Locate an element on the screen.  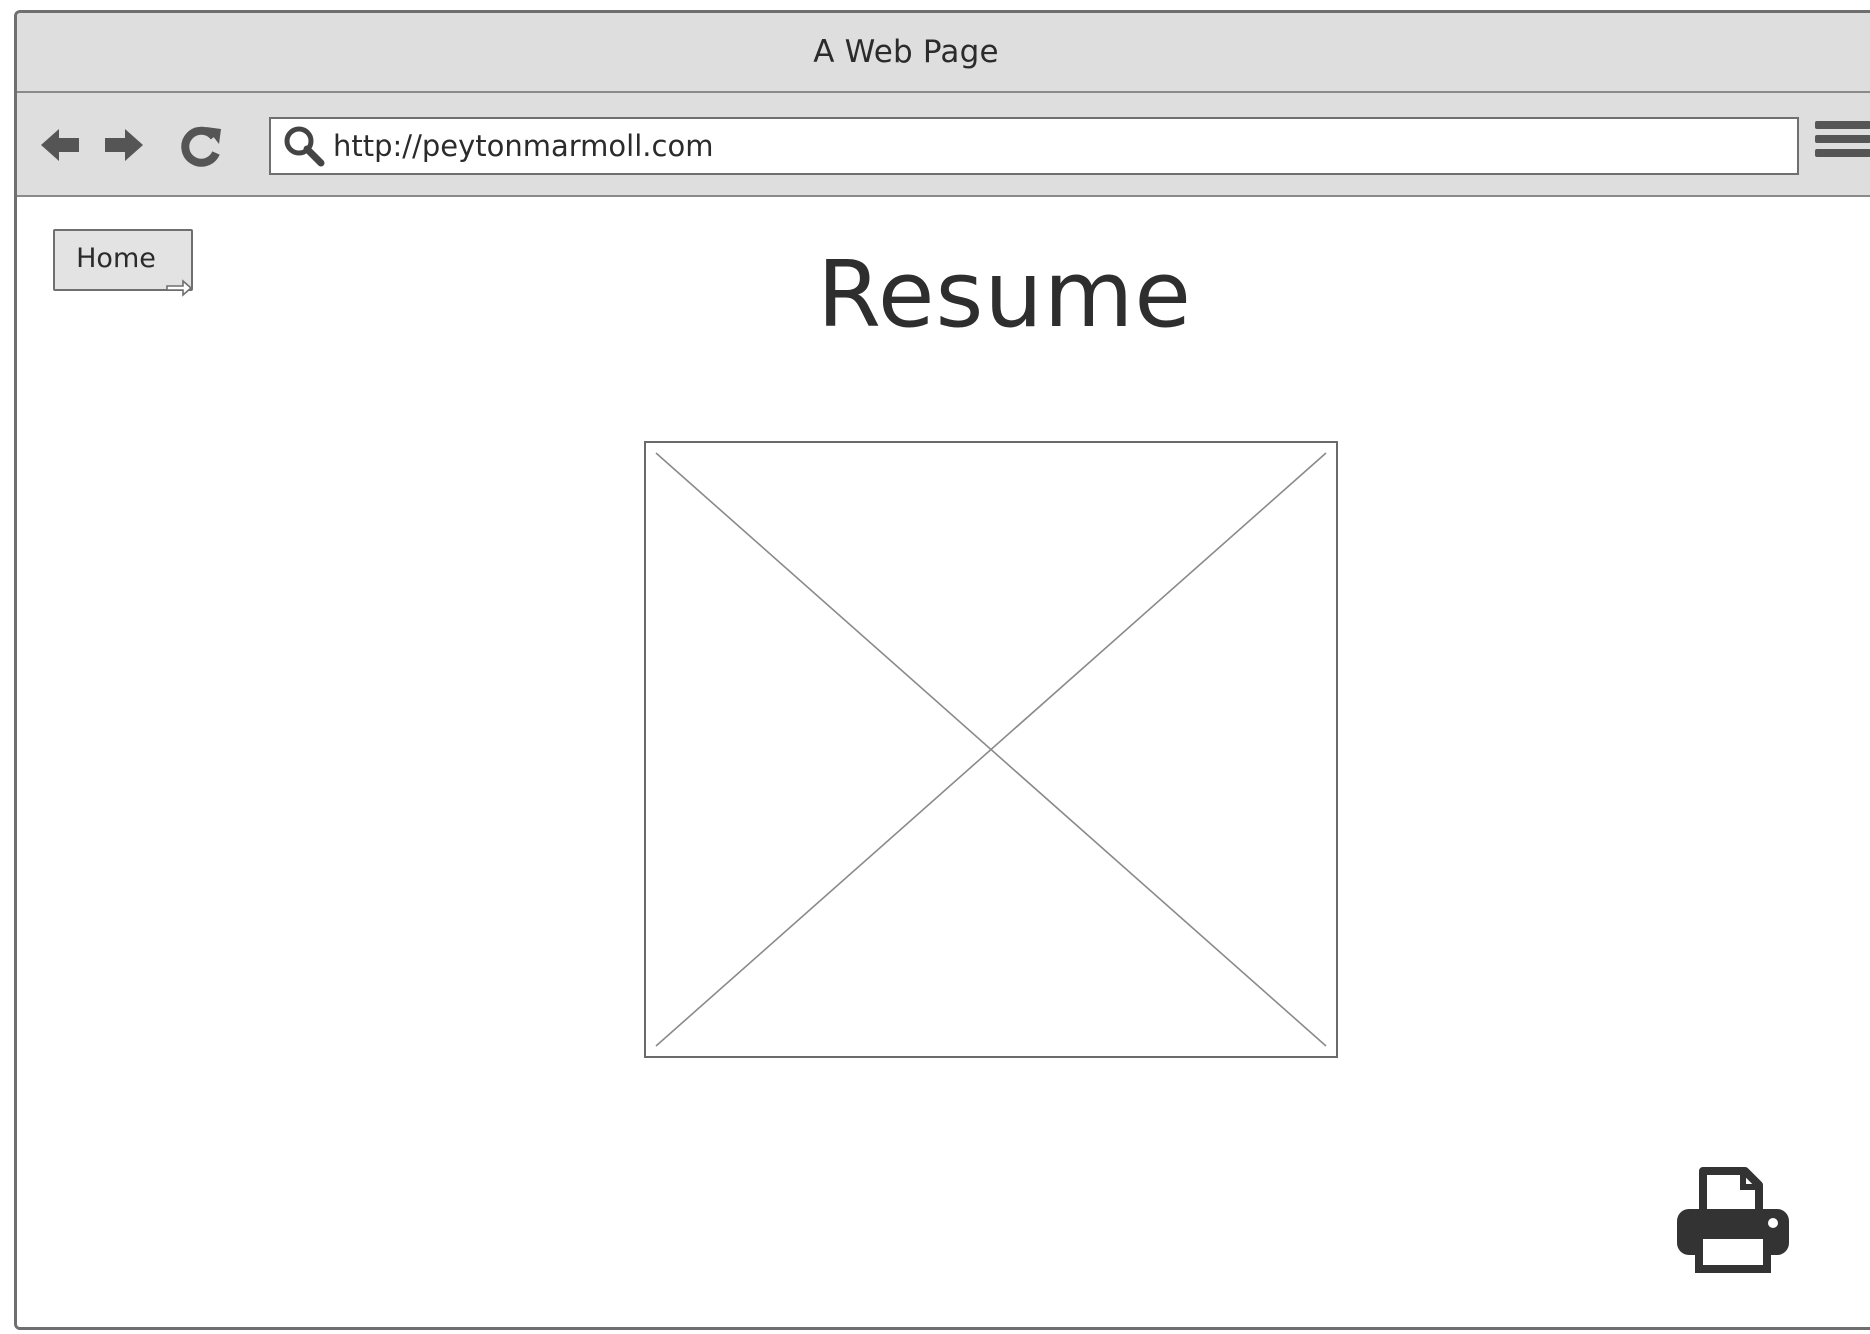
arrow-left-icon is located at coordinates (60, 145).